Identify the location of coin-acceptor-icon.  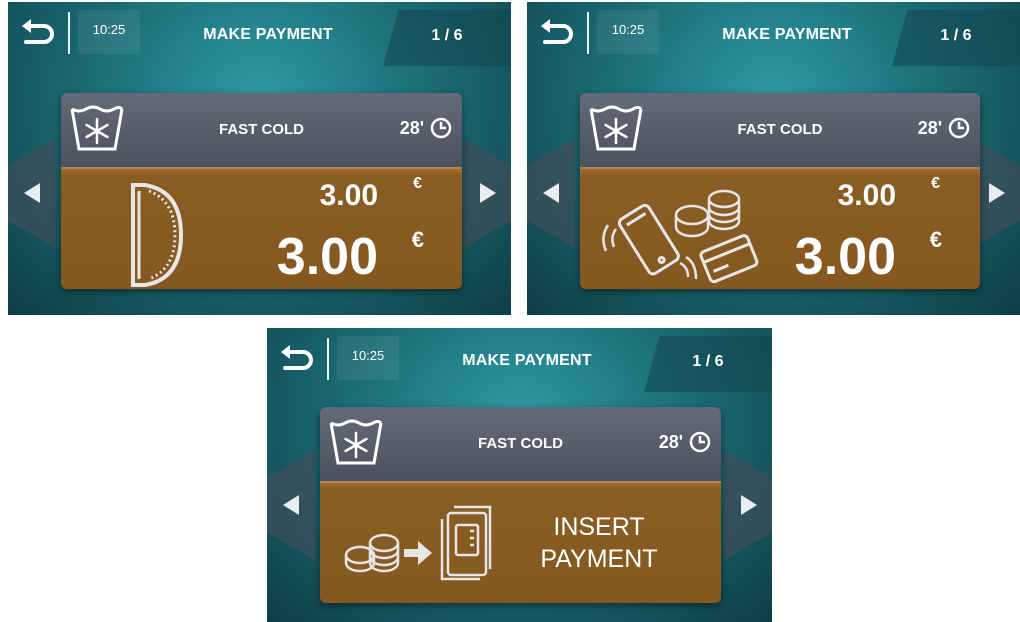
(157, 235).